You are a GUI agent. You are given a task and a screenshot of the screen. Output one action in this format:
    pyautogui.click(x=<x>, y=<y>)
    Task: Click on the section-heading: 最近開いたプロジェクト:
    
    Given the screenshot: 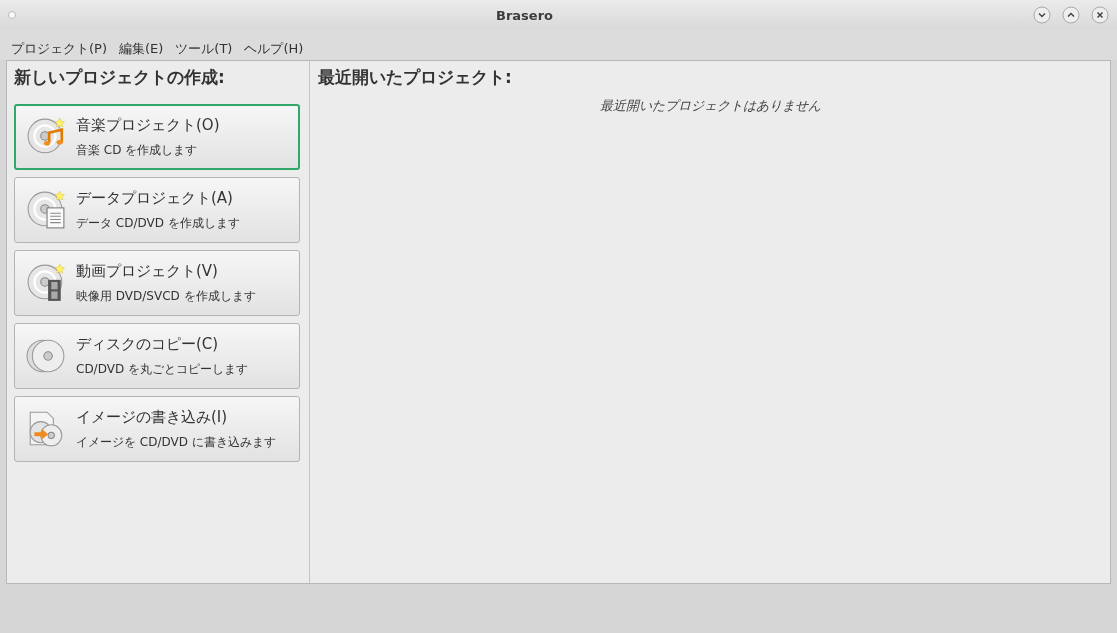 What is the action you would take?
    pyautogui.click(x=415, y=77)
    